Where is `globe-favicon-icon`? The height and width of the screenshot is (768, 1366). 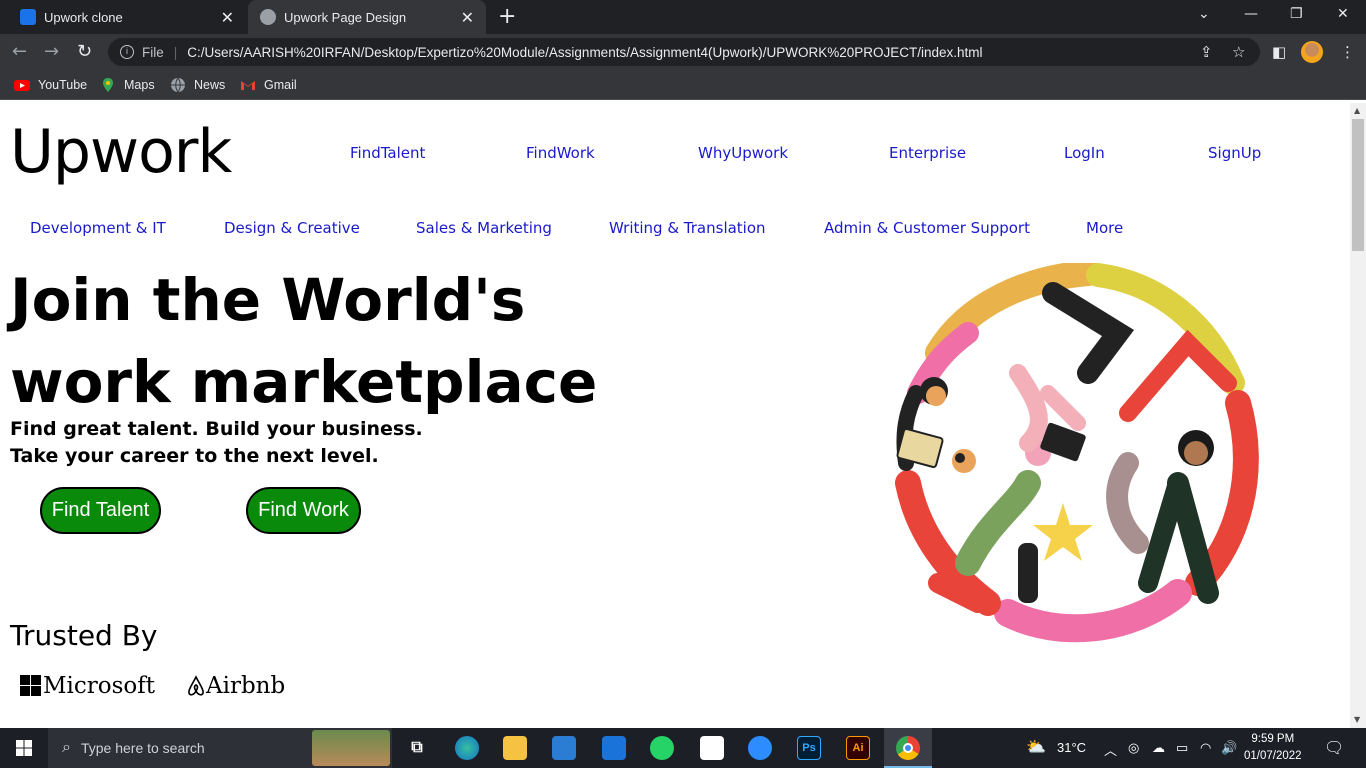 globe-favicon-icon is located at coordinates (268, 17).